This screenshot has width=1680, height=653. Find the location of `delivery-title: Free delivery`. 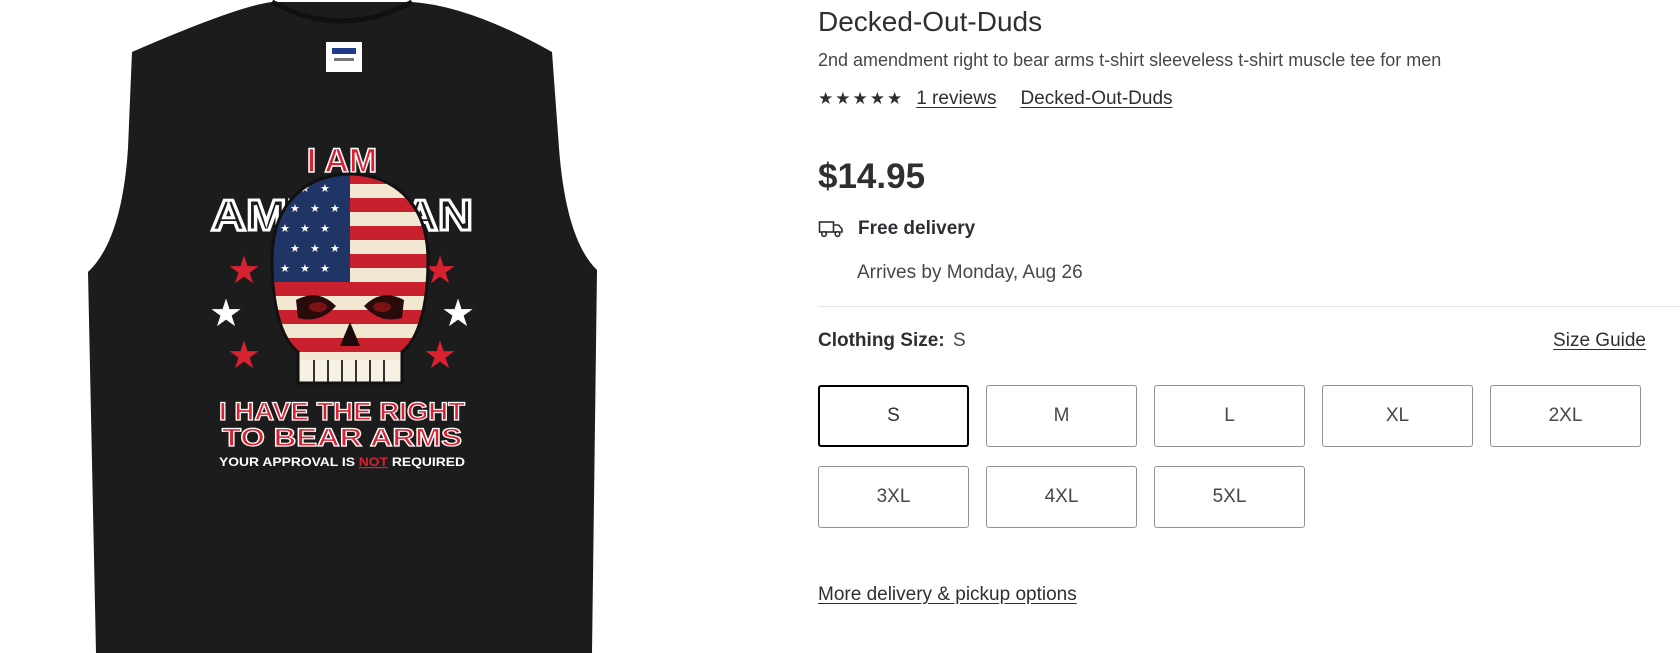

delivery-title: Free delivery is located at coordinates (917, 228).